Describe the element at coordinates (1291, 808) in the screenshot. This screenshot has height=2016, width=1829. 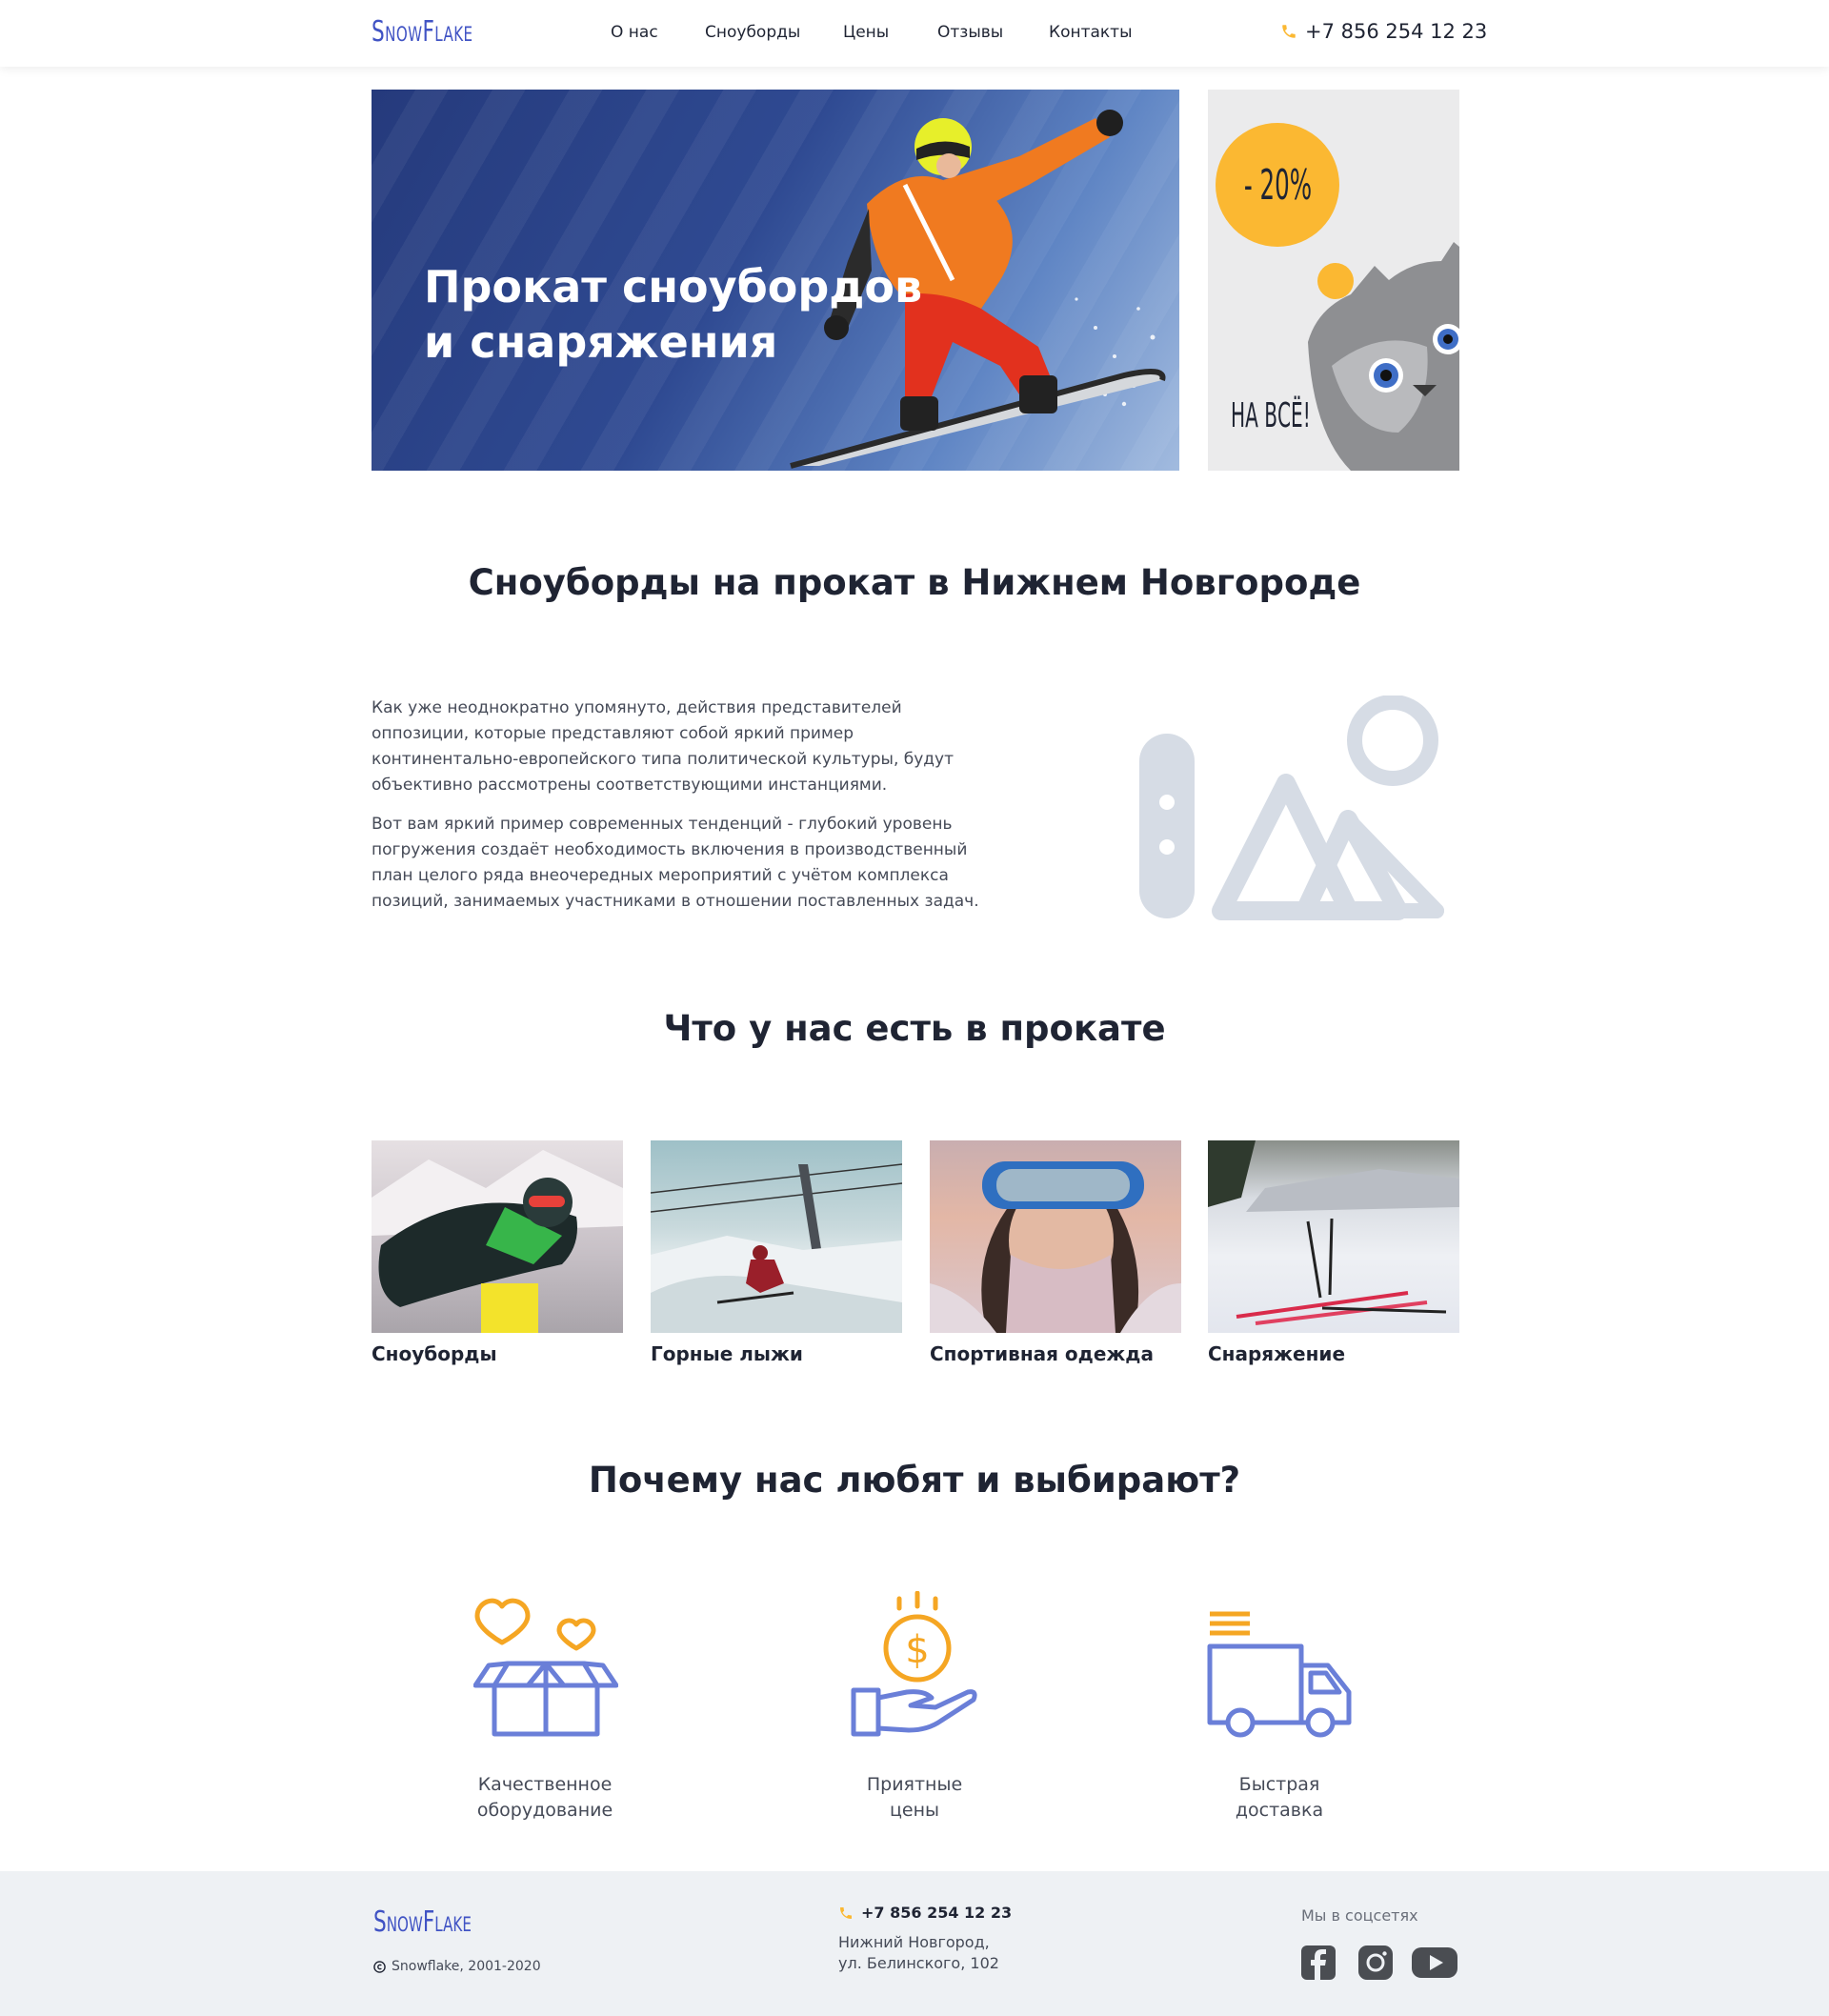
I see `snowboard-mountain-illustration` at that location.